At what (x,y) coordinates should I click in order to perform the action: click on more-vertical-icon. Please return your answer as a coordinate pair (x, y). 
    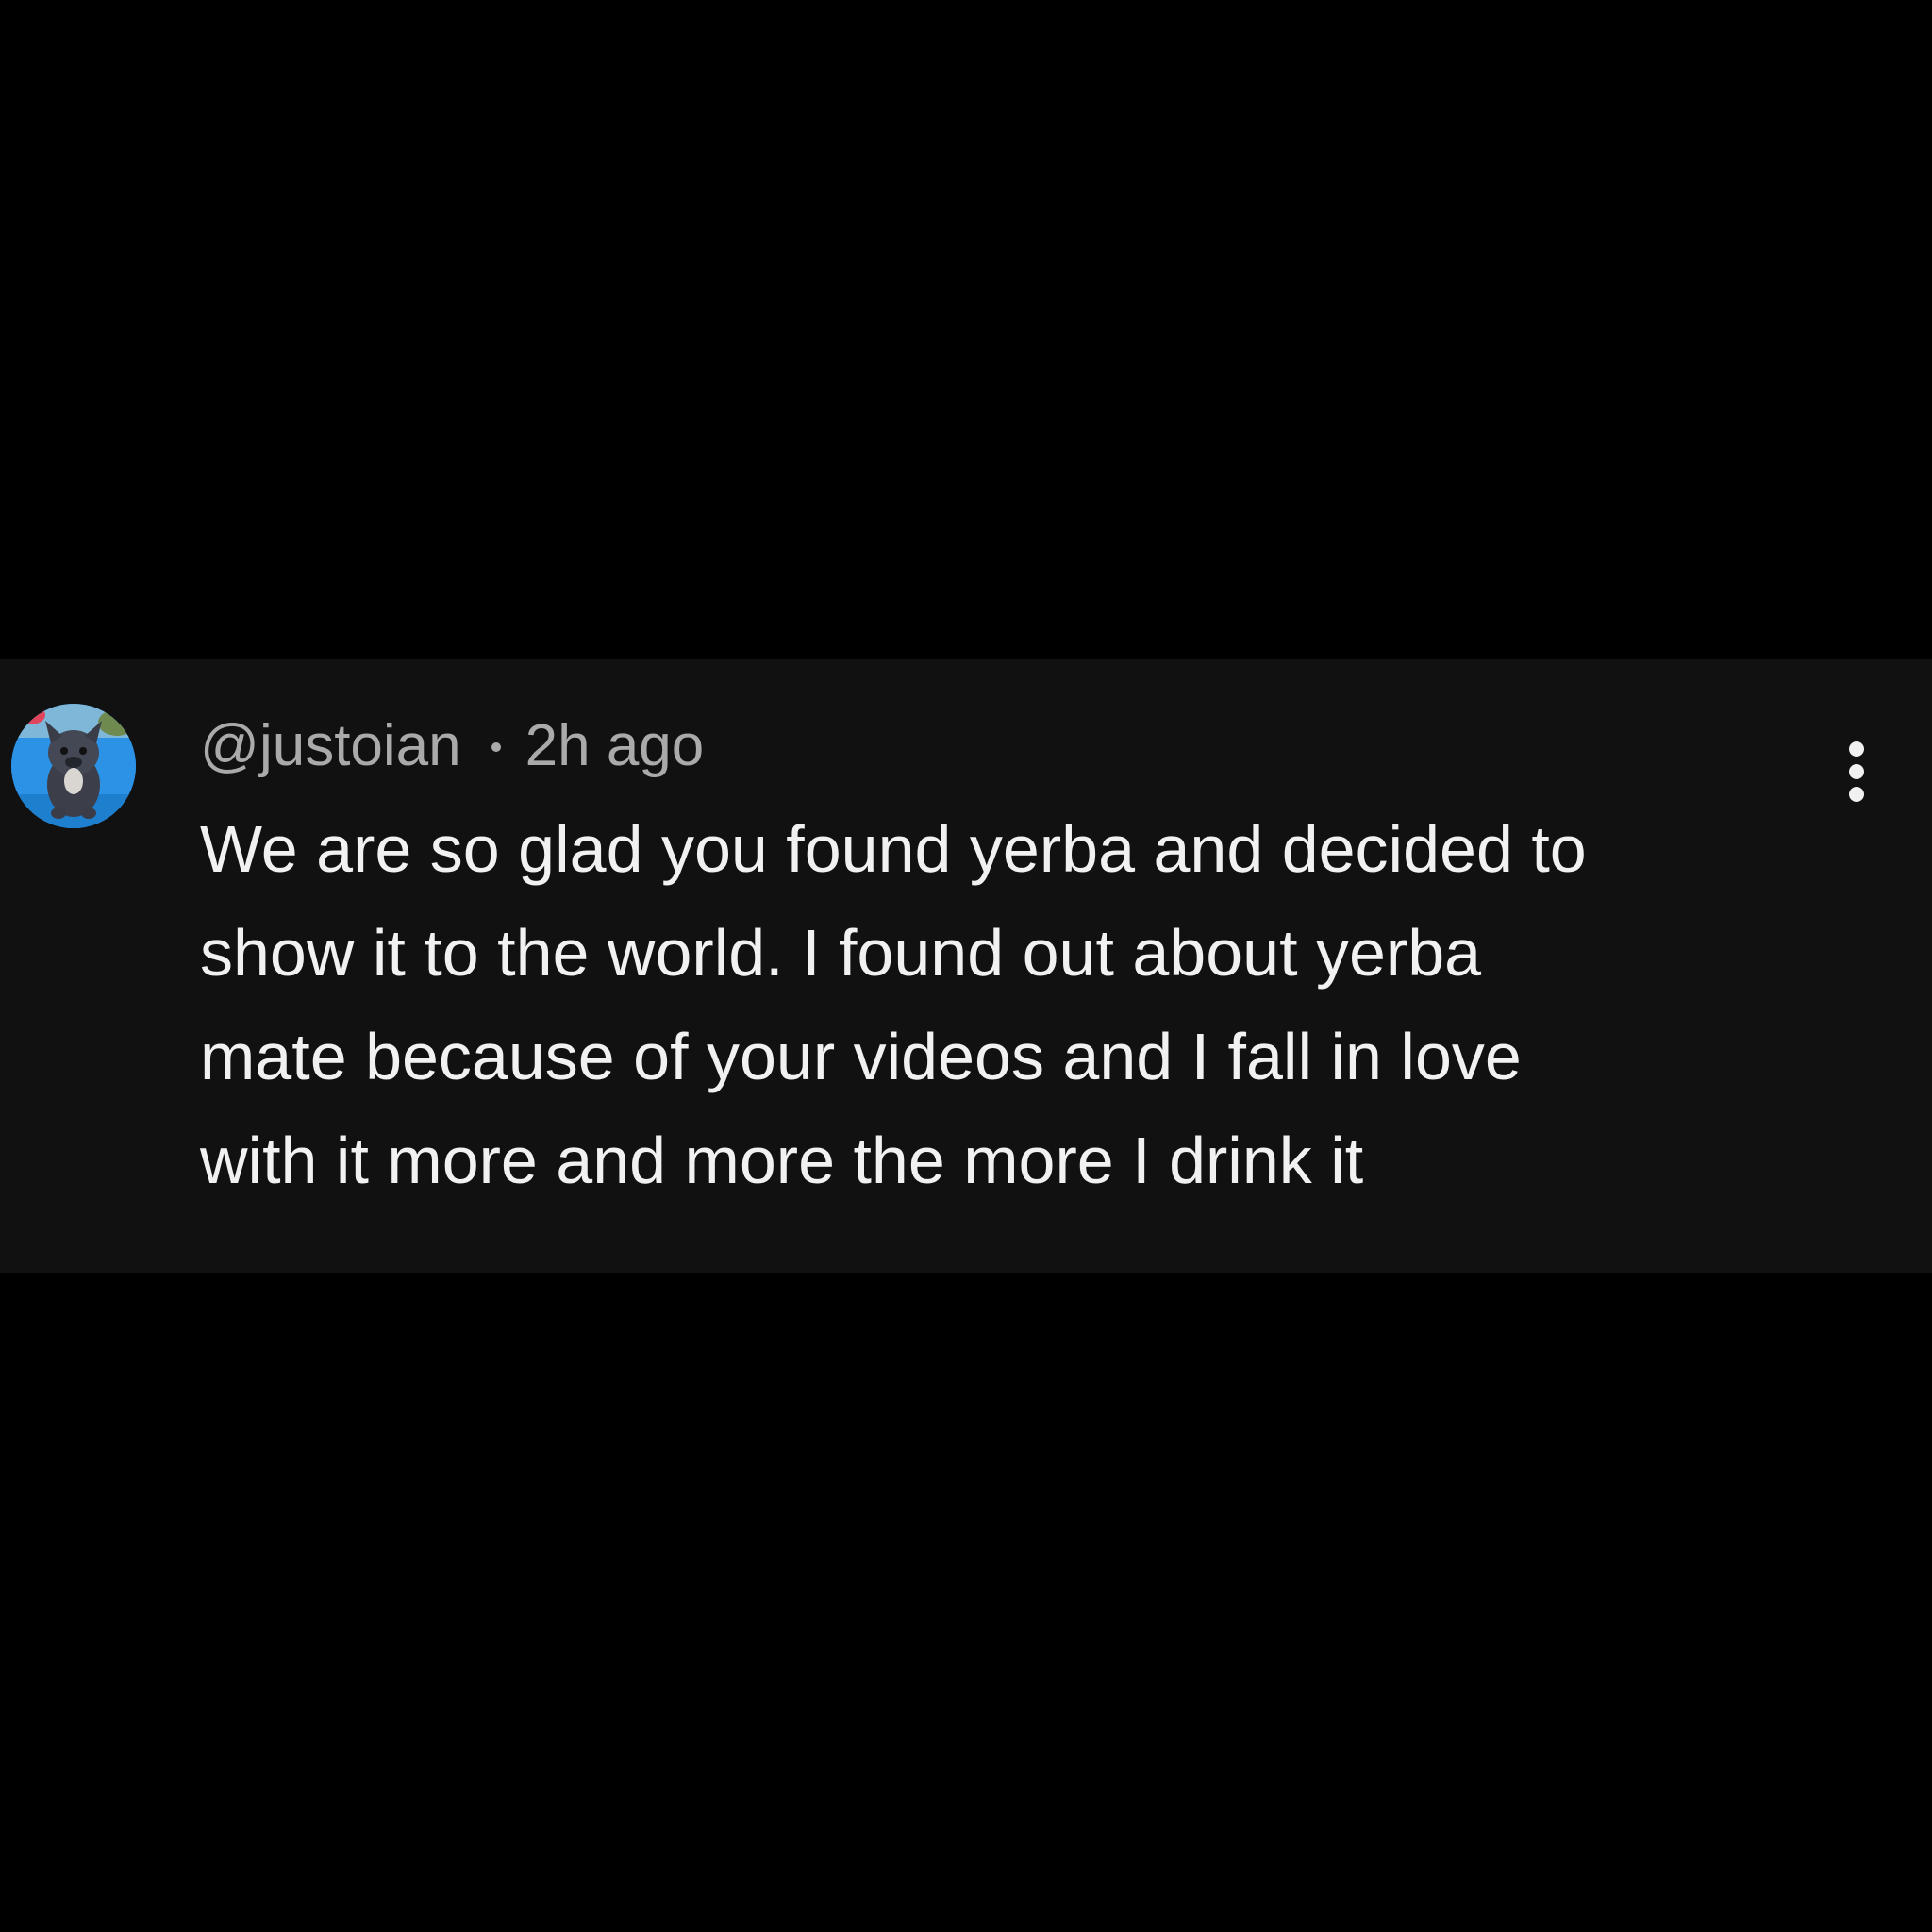
    Looking at the image, I should click on (1856, 749).